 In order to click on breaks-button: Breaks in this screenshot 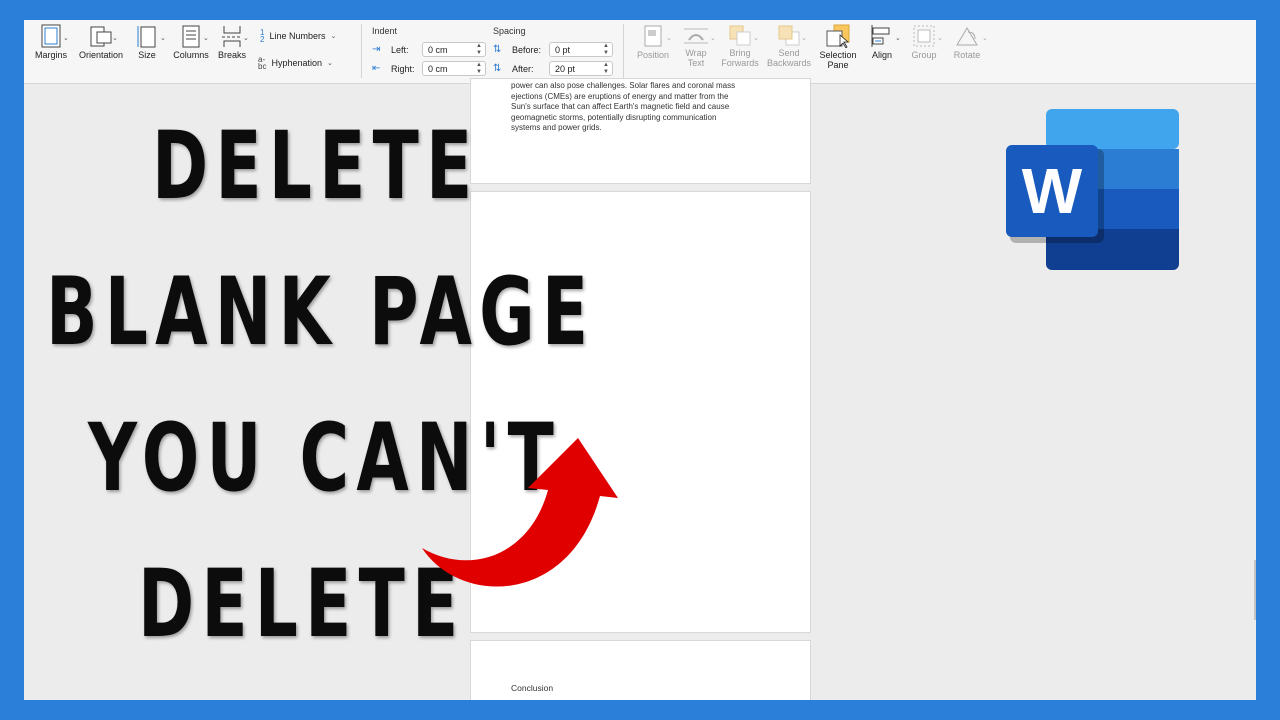, I will do `click(232, 42)`.